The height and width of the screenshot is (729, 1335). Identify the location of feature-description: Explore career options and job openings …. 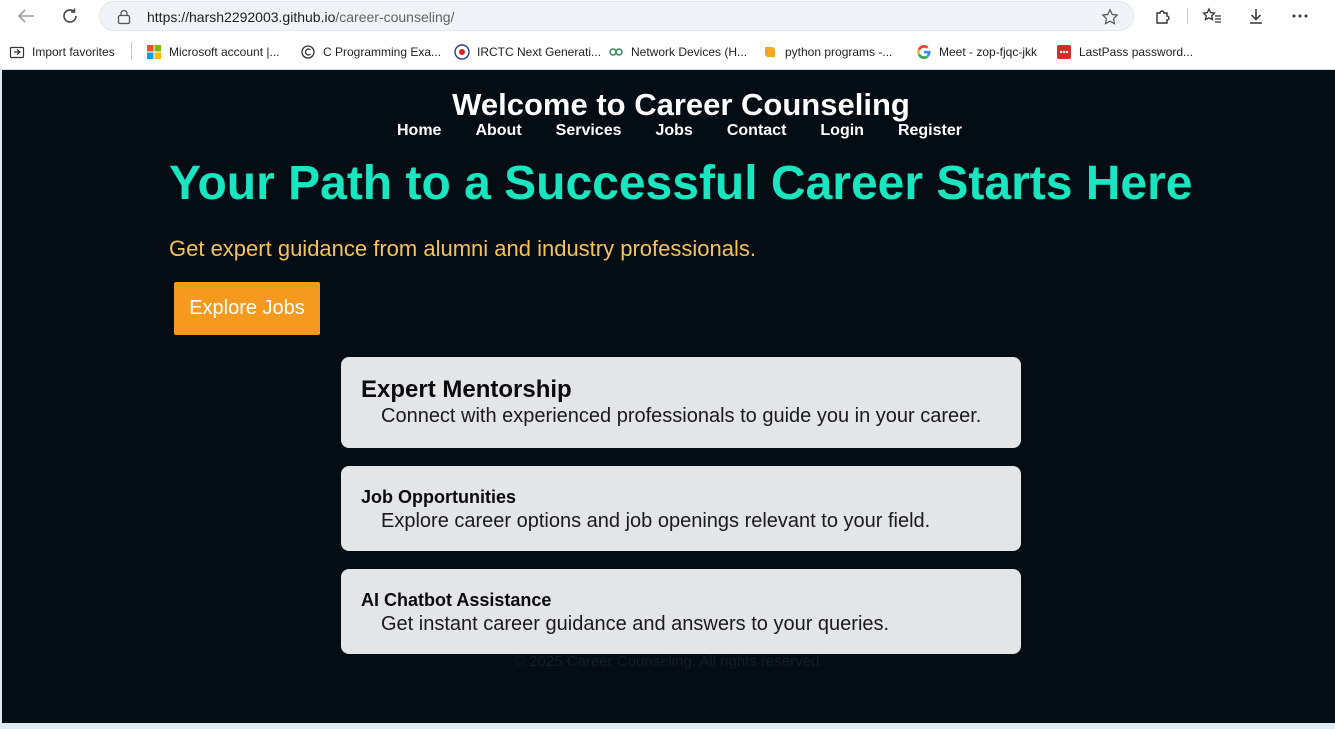
(656, 521).